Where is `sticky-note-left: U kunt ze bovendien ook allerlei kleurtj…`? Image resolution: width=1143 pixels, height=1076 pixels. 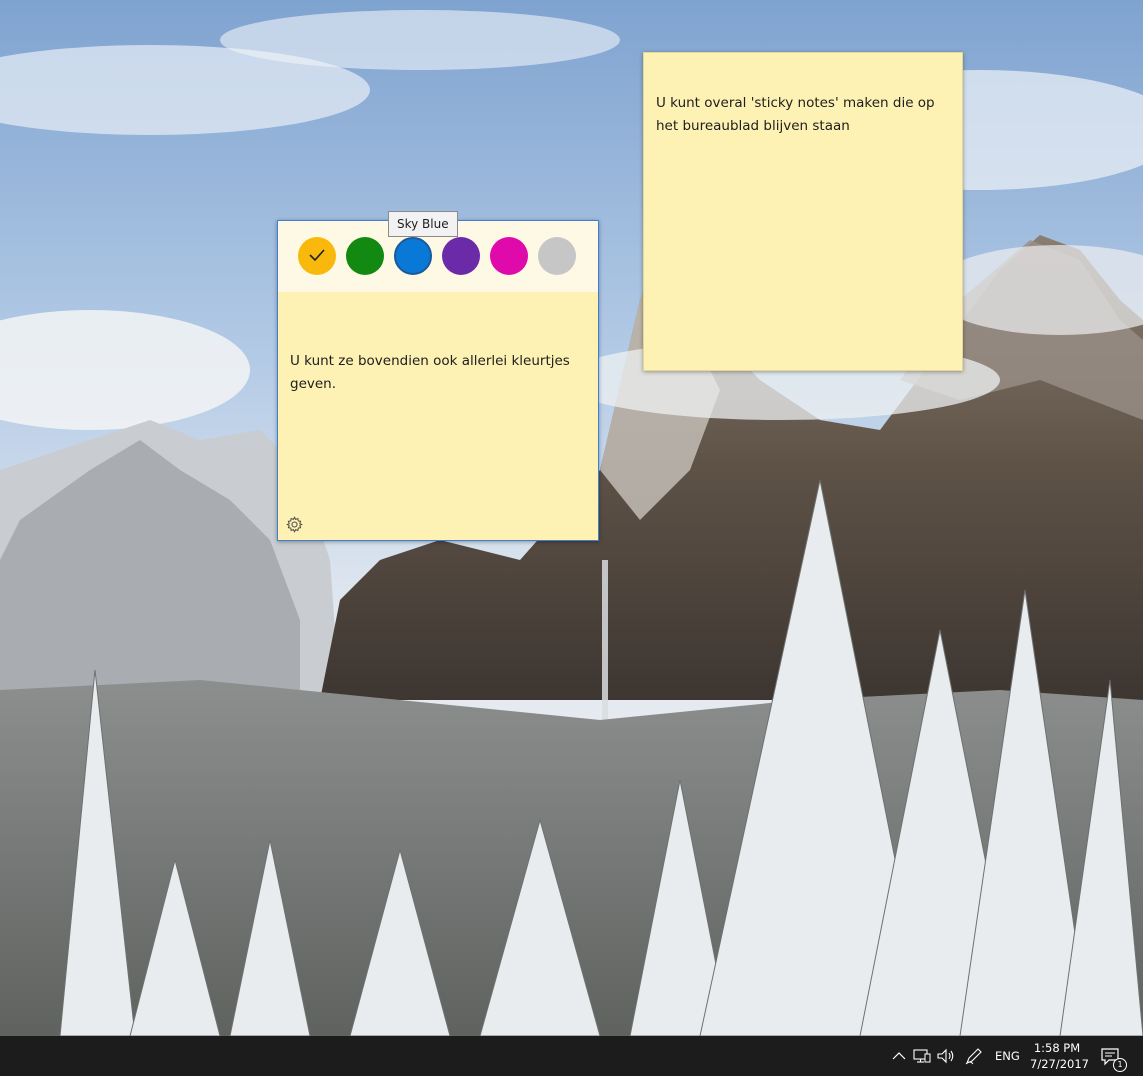 sticky-note-left: U kunt ze bovendien ook allerlei kleurtj… is located at coordinates (438, 380).